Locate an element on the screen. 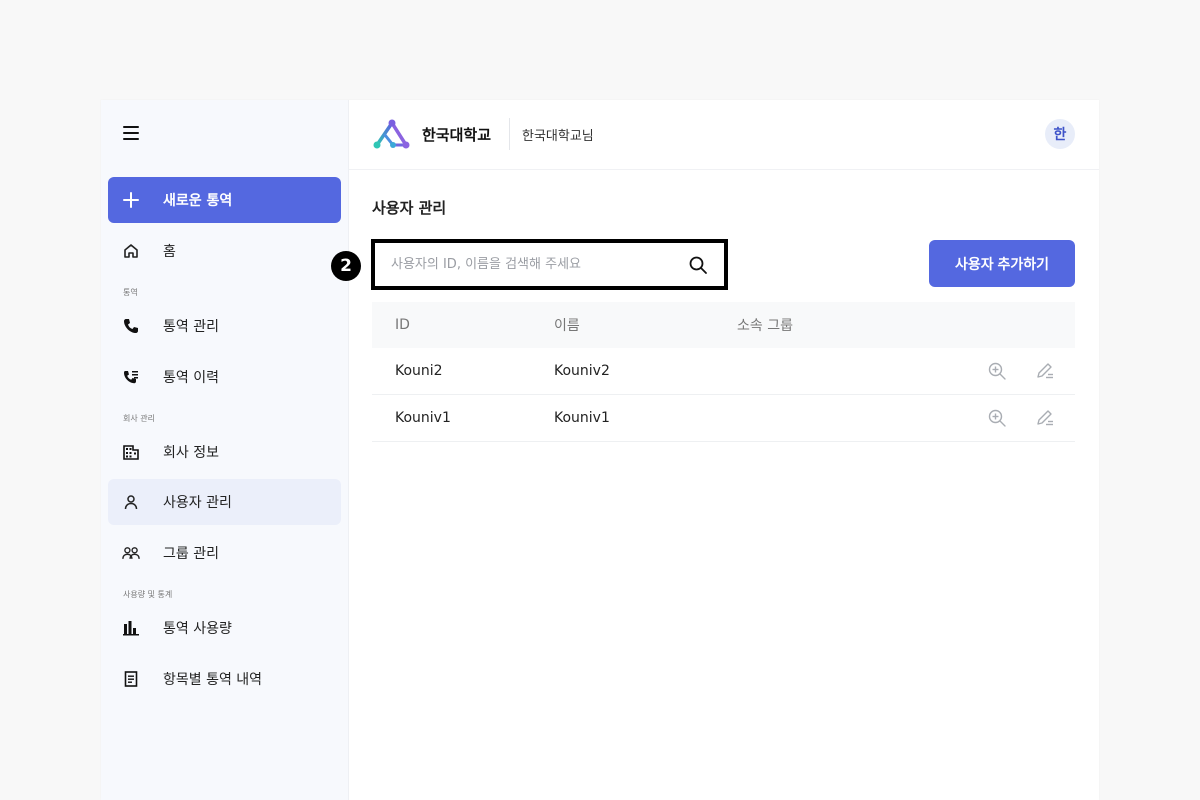 The height and width of the screenshot is (800, 1200). cell-id: Kouniv1 is located at coordinates (423, 418).